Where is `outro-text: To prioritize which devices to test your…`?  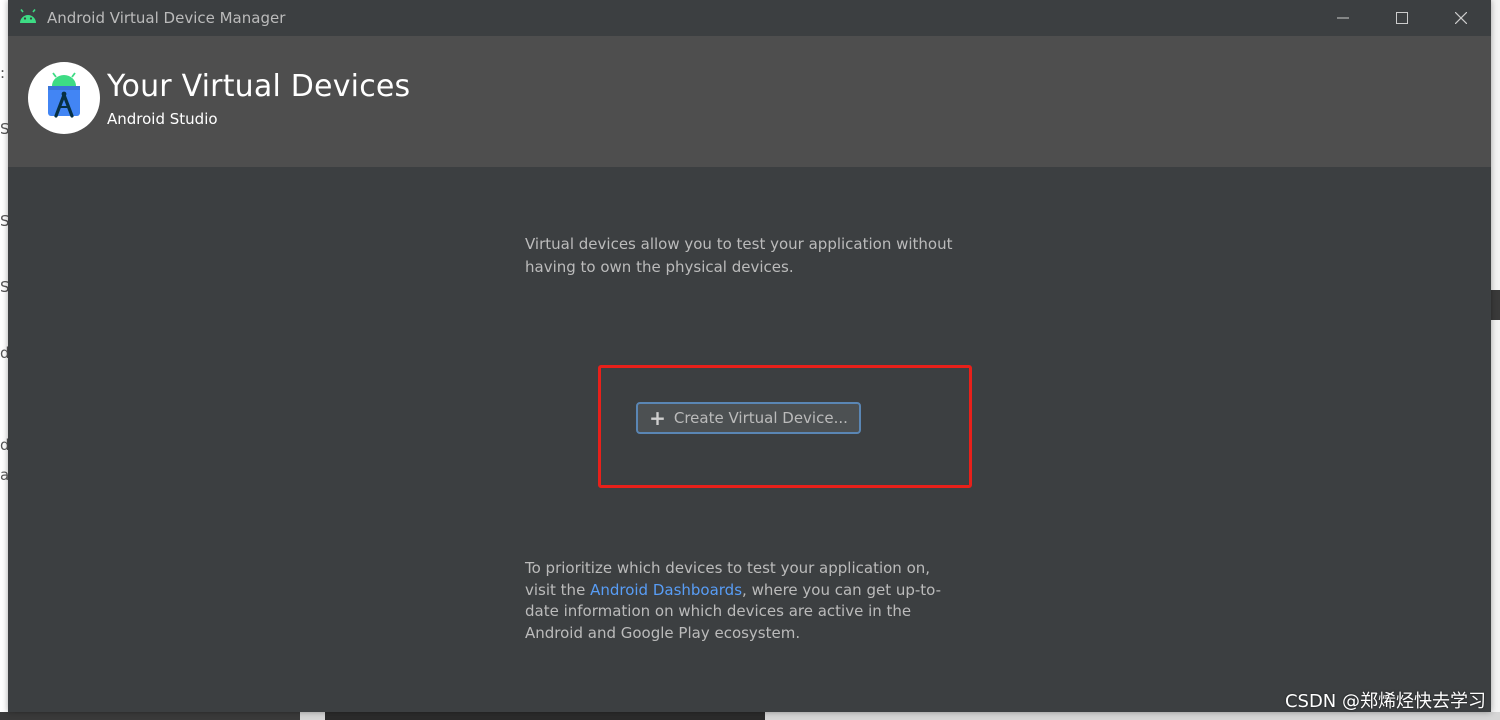
outro-text: To prioritize which devices to test your… is located at coordinates (745, 601).